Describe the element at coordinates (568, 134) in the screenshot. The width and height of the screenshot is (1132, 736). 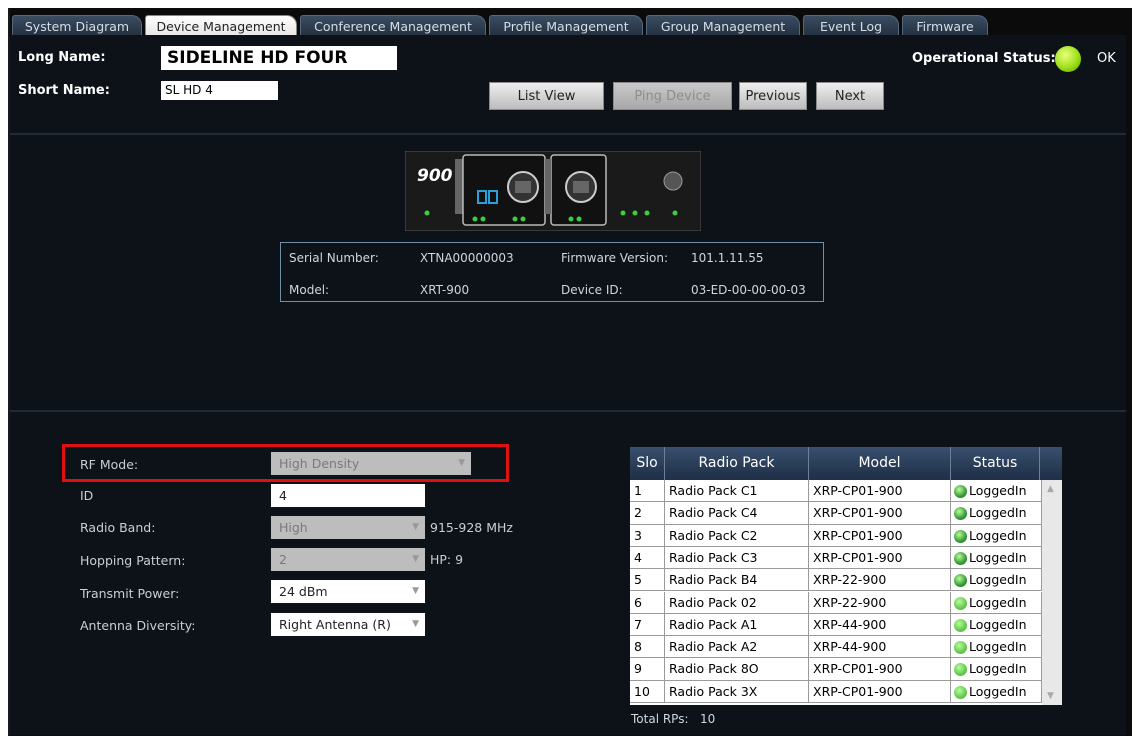
I see `header-divider` at that location.